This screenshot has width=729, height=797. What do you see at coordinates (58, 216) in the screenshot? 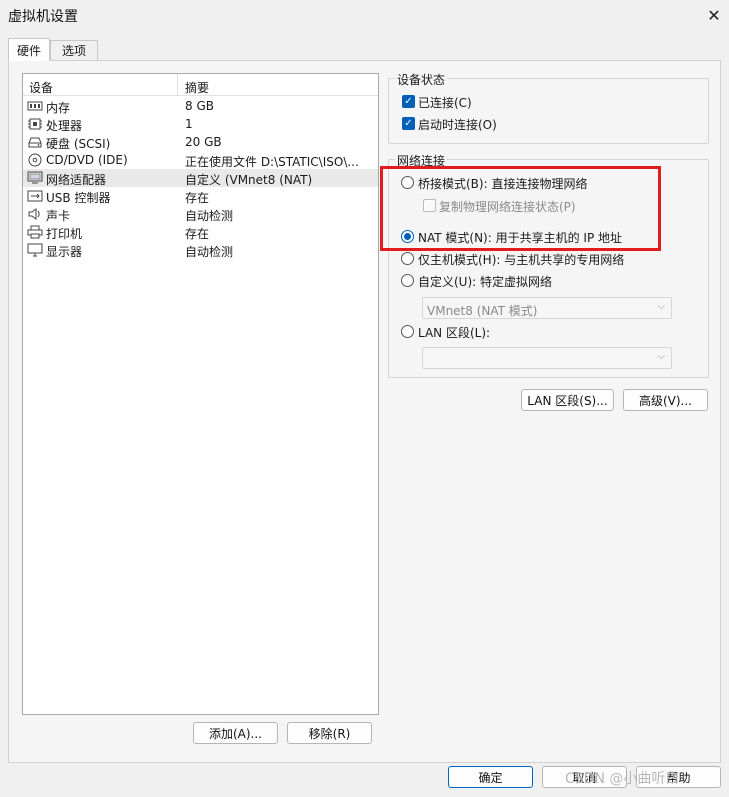
I see `device-name: 声卡` at bounding box center [58, 216].